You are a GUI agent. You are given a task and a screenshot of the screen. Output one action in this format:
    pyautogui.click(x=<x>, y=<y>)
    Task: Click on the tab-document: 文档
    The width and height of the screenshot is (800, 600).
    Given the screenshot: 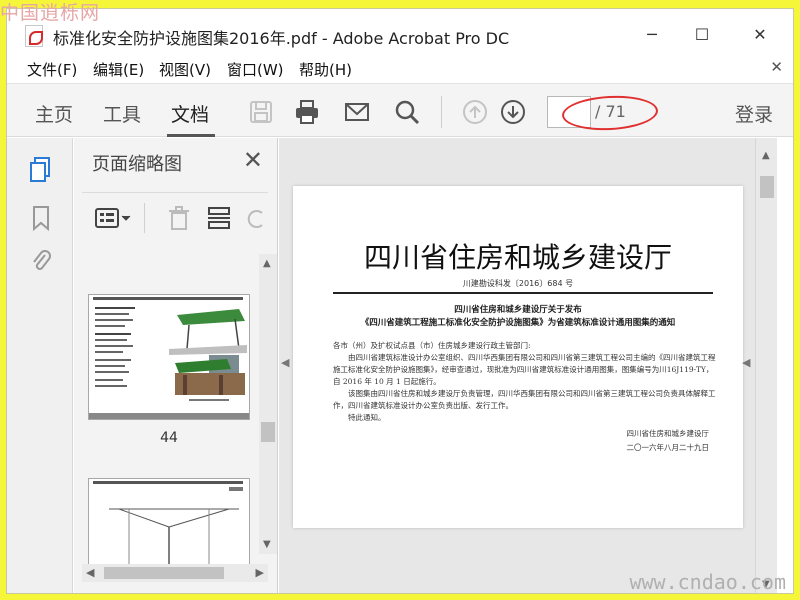 What is the action you would take?
    pyautogui.click(x=190, y=113)
    